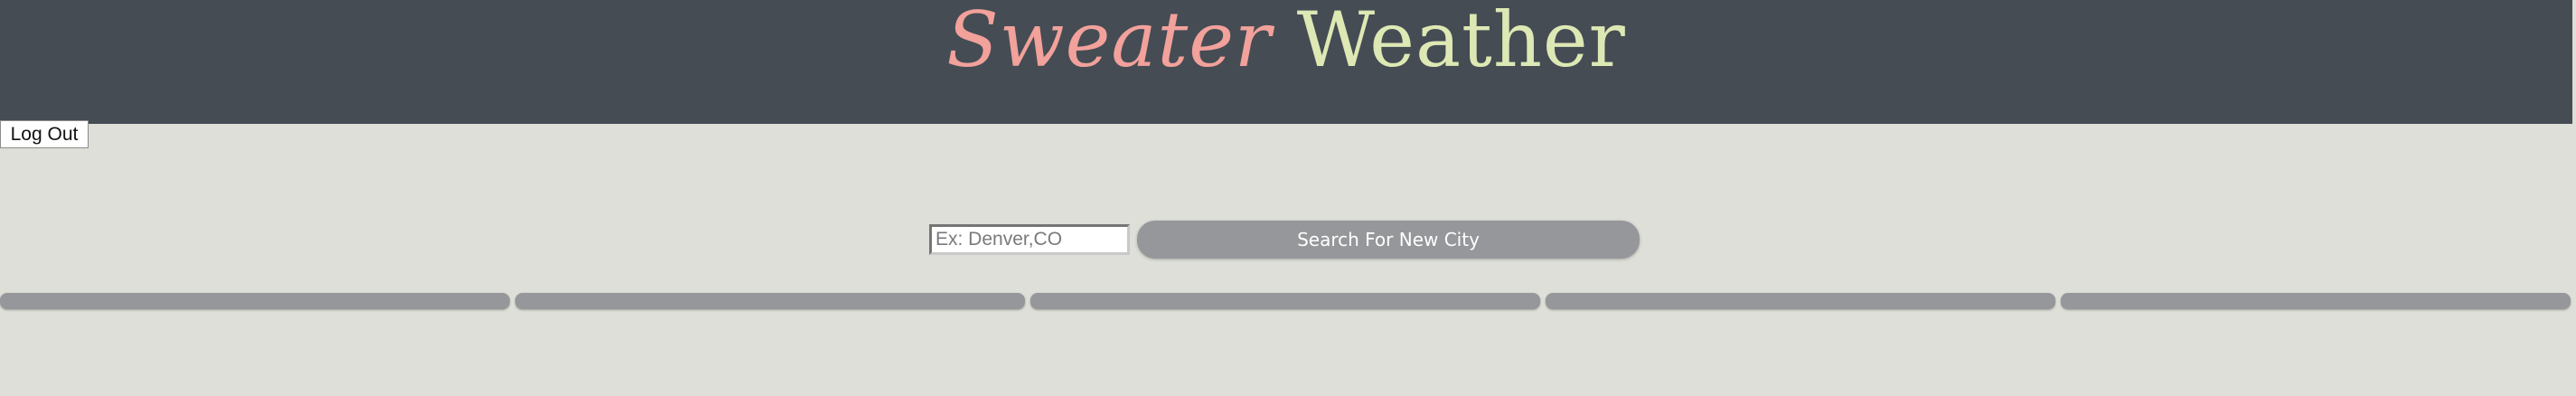 This screenshot has height=396, width=2576. Describe the element at coordinates (1461, 42) in the screenshot. I see `app-title-weather: Weather` at that location.